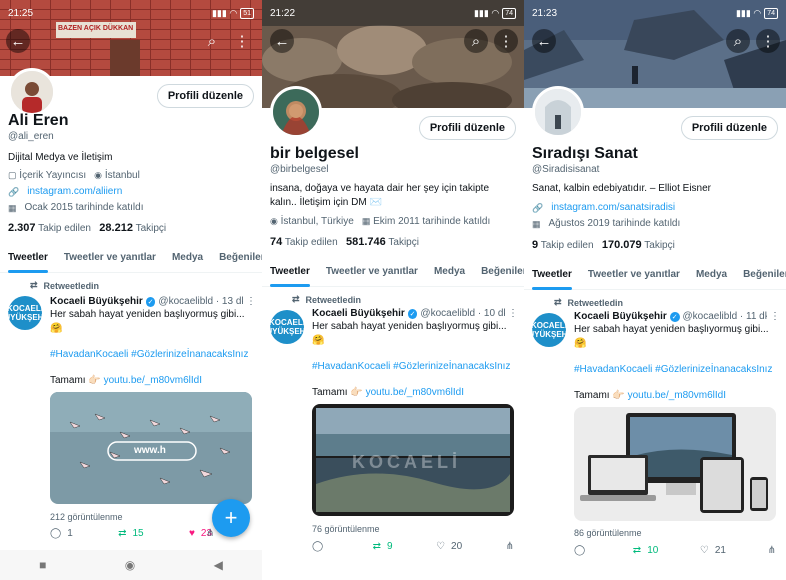 Image resolution: width=786 pixels, height=580 pixels. Describe the element at coordinates (151, 448) in the screenshot. I see `tweet-media: www.h` at that location.